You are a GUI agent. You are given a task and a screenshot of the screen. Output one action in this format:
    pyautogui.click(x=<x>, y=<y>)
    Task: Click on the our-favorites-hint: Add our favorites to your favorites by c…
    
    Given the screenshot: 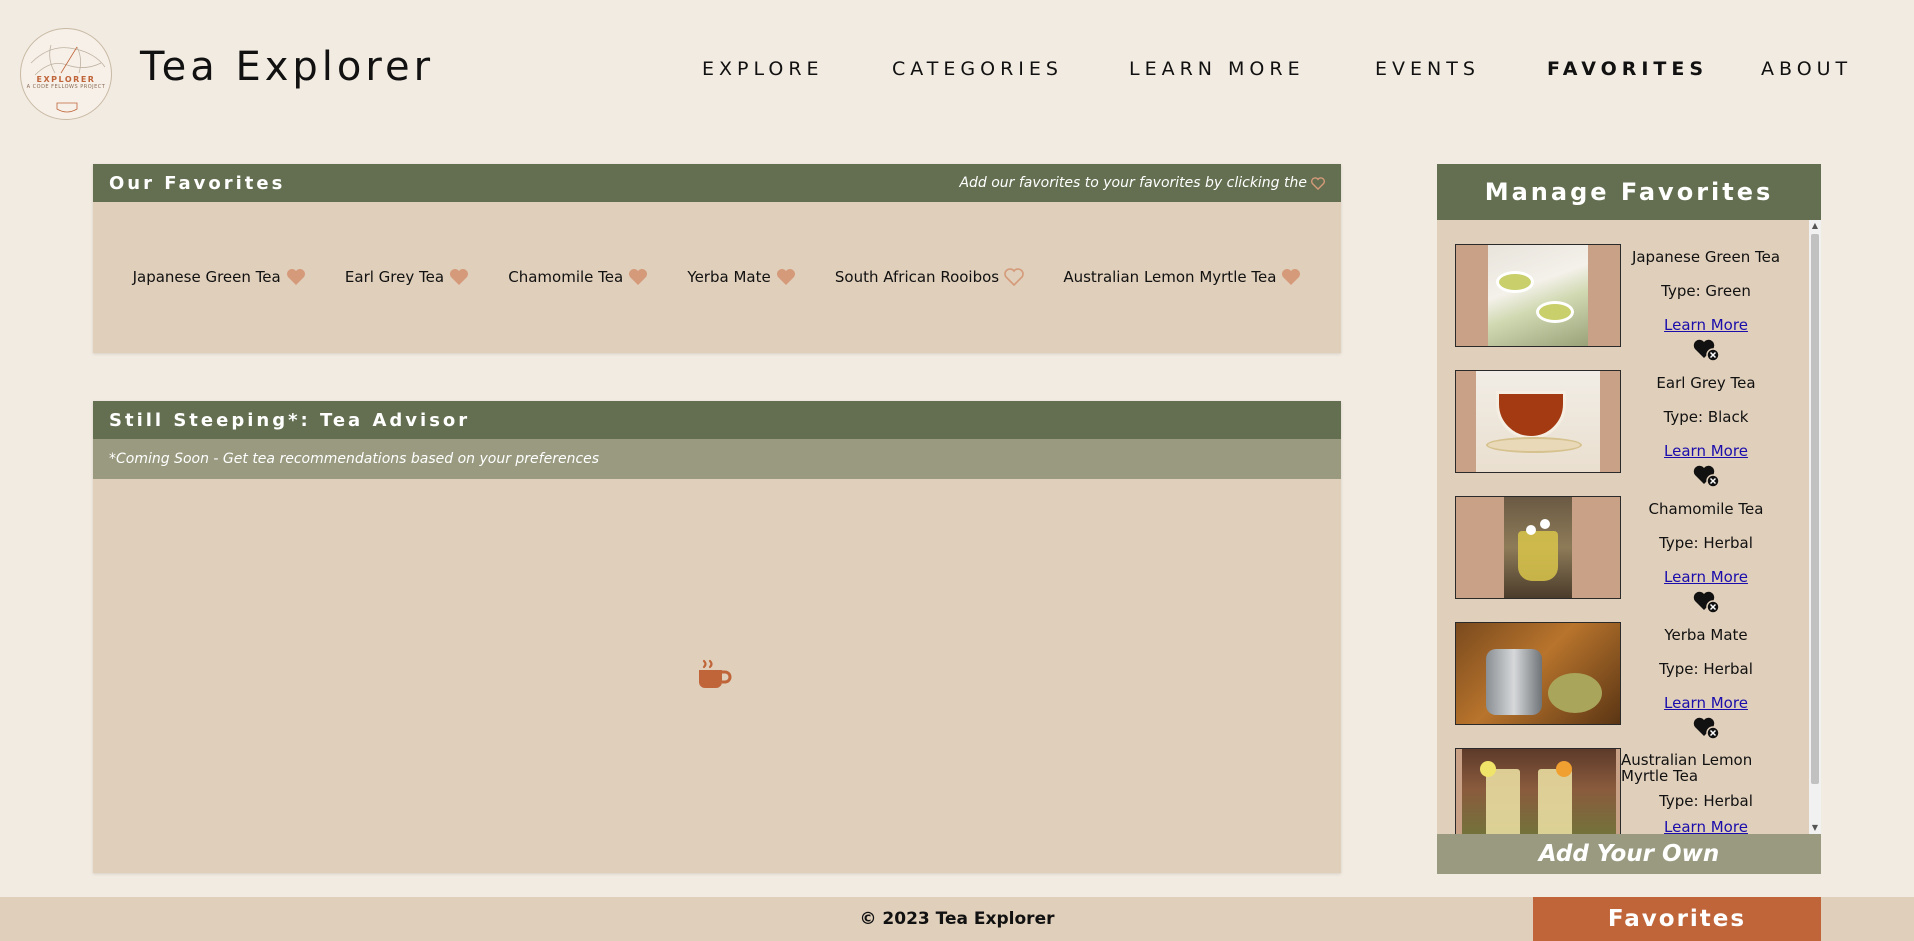 What is the action you would take?
    pyautogui.click(x=1142, y=183)
    